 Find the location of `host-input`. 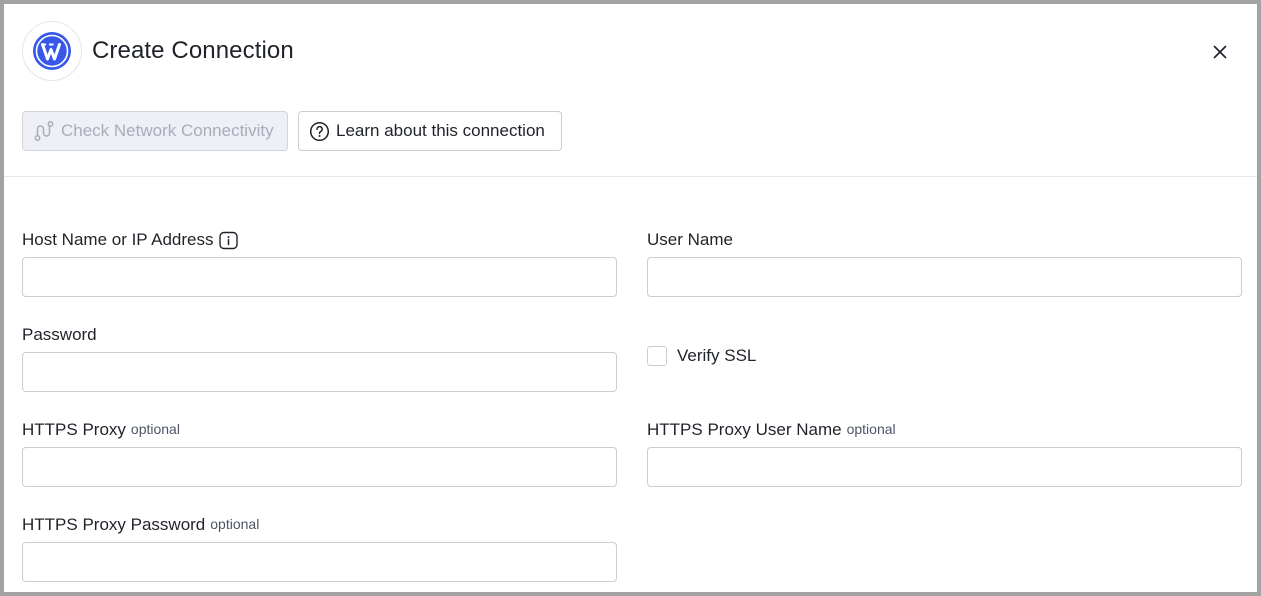

host-input is located at coordinates (319, 277).